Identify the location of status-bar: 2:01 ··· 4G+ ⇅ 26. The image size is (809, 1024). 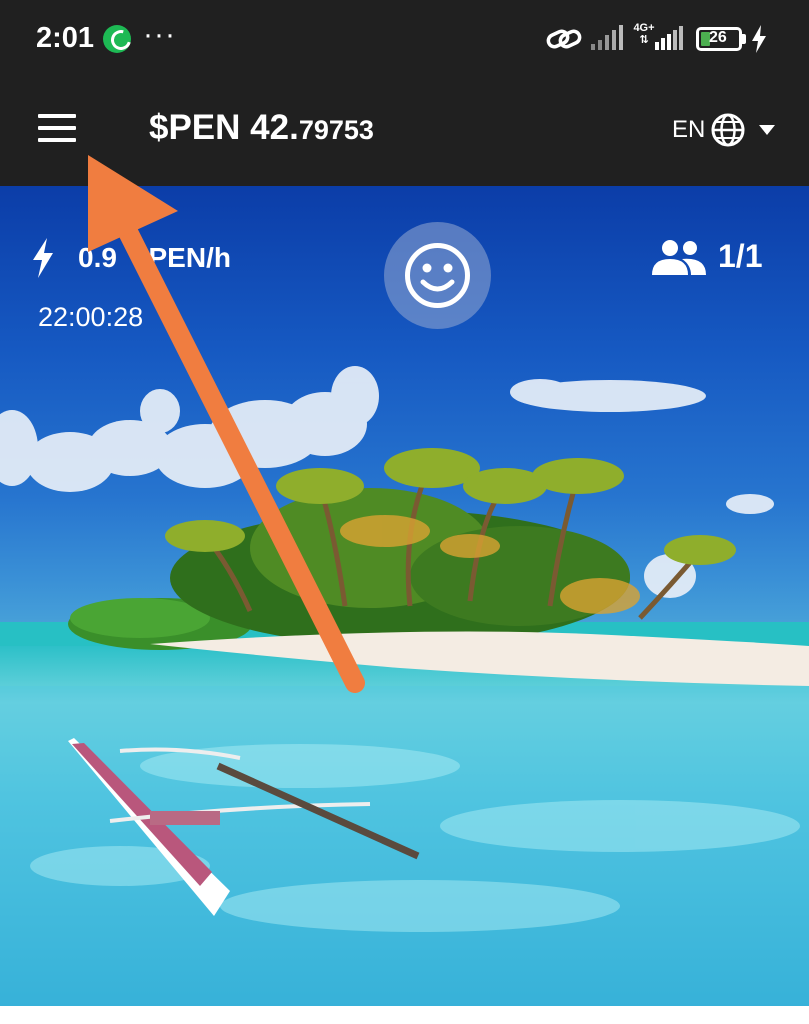
(404, 40).